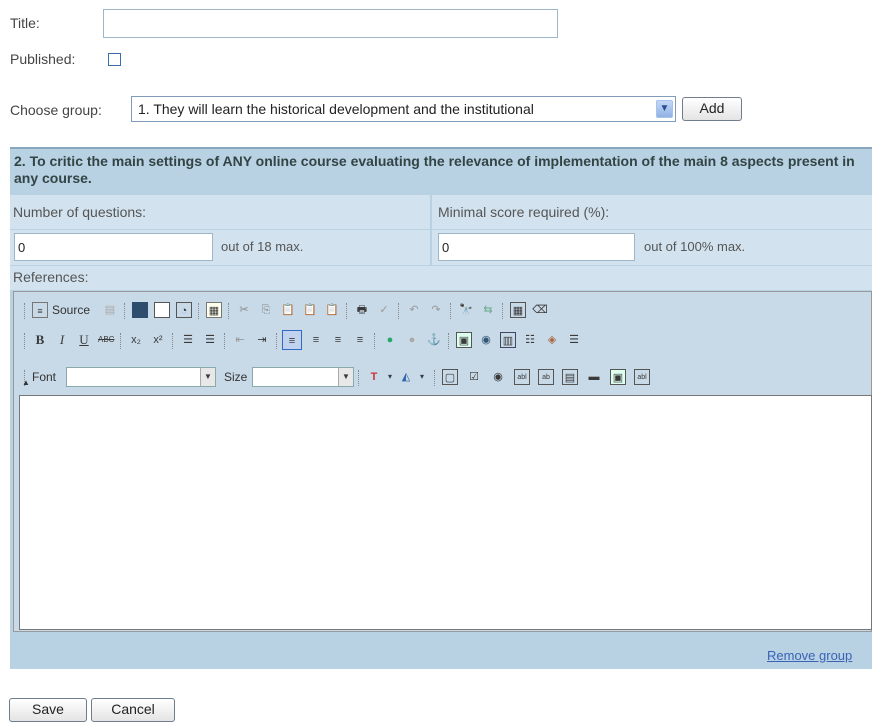  What do you see at coordinates (292, 340) in the screenshot?
I see `align-left-icon: ≡` at bounding box center [292, 340].